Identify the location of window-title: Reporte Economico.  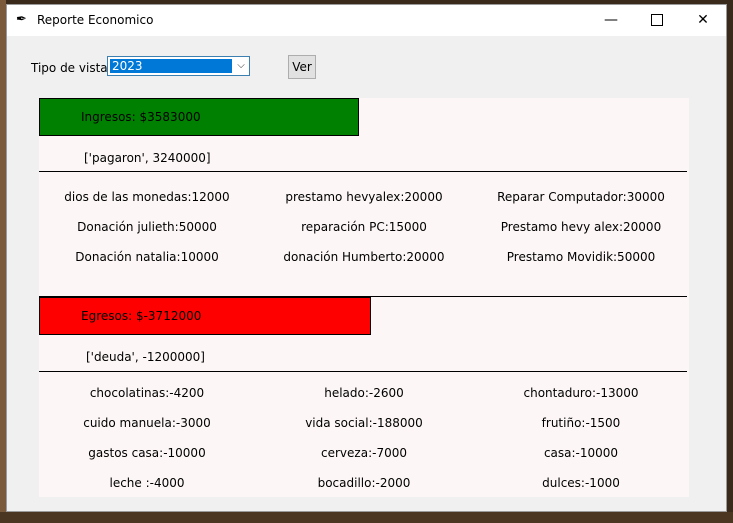
(95, 20).